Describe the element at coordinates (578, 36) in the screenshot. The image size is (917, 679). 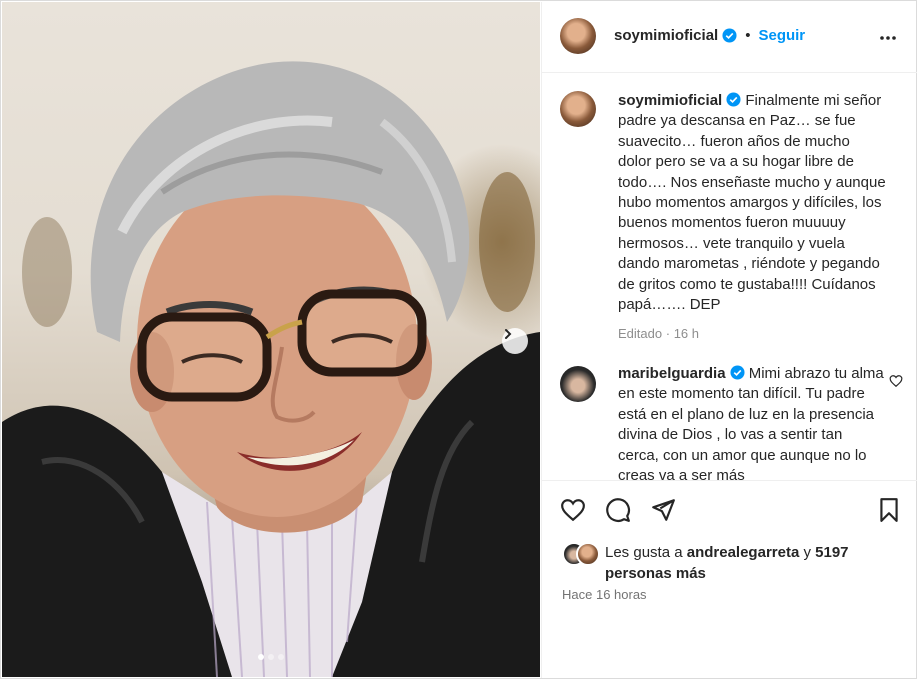
I see `author-avatar` at that location.